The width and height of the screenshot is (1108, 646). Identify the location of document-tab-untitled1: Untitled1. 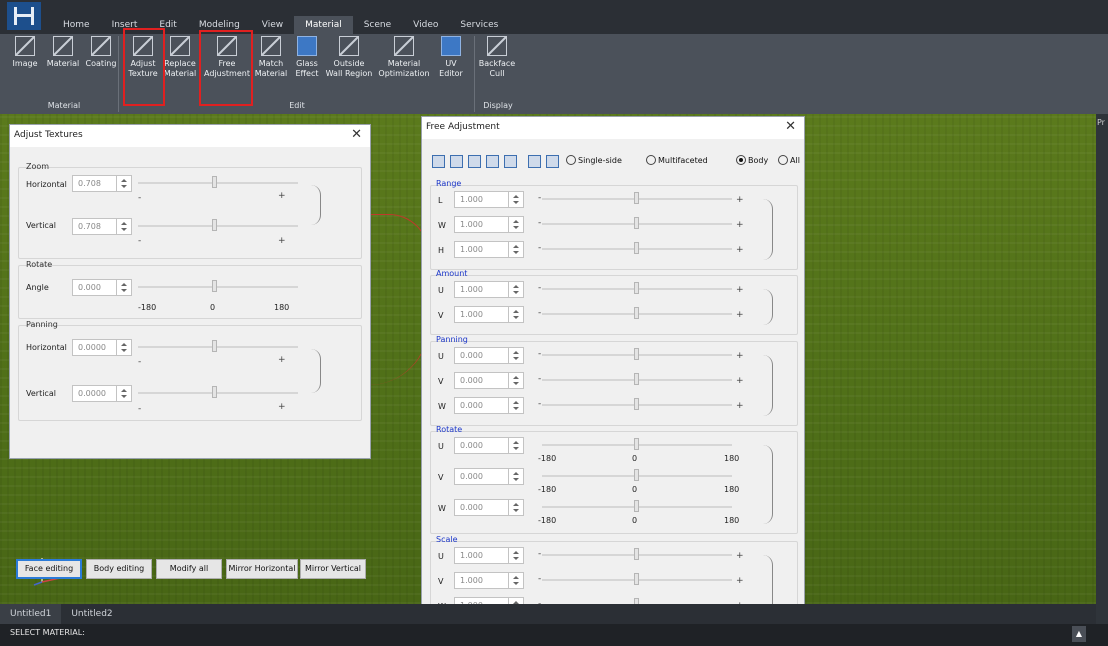
(31, 614).